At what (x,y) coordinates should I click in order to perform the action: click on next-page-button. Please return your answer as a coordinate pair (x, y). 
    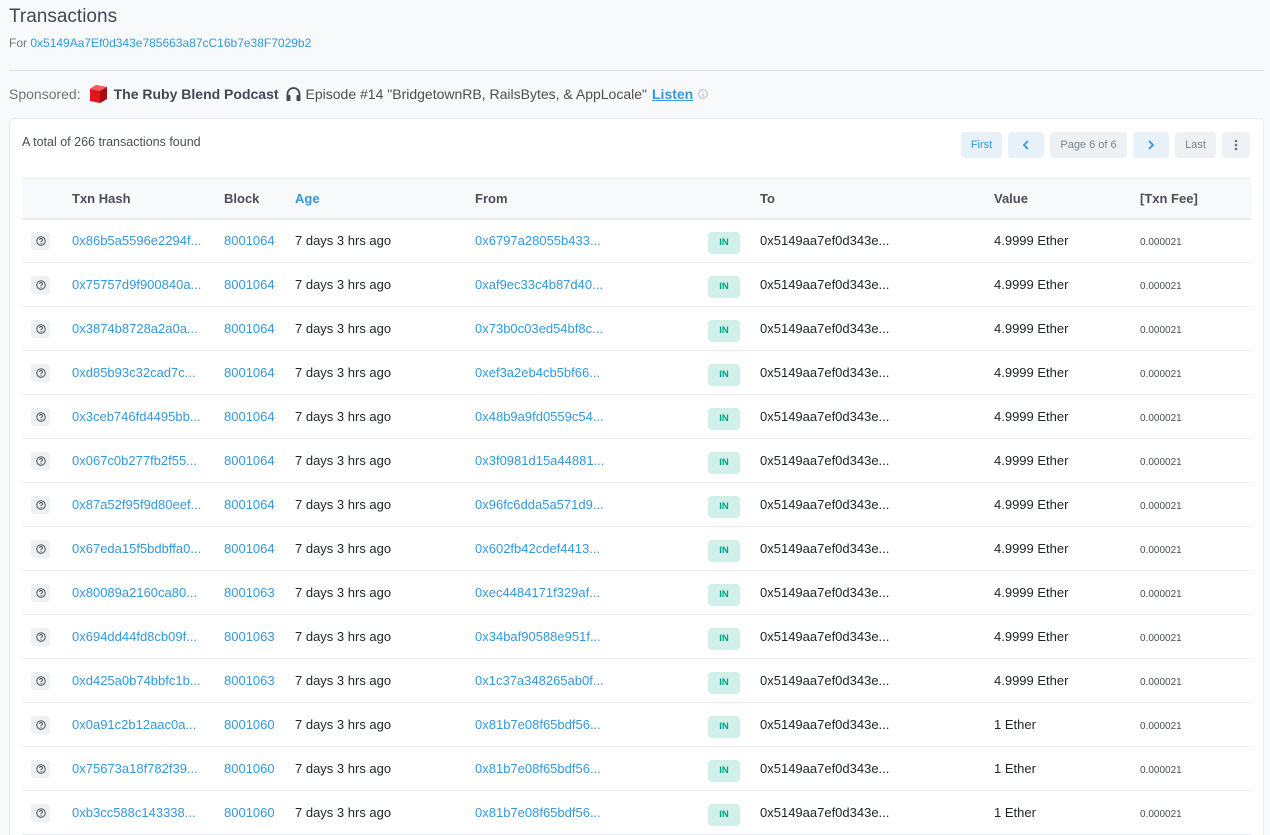
    Looking at the image, I should click on (1151, 145).